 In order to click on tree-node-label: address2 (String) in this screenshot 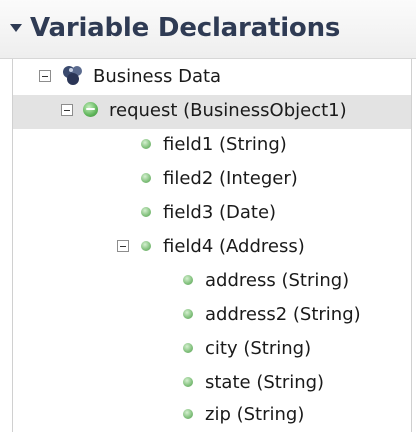, I will do `click(283, 314)`.